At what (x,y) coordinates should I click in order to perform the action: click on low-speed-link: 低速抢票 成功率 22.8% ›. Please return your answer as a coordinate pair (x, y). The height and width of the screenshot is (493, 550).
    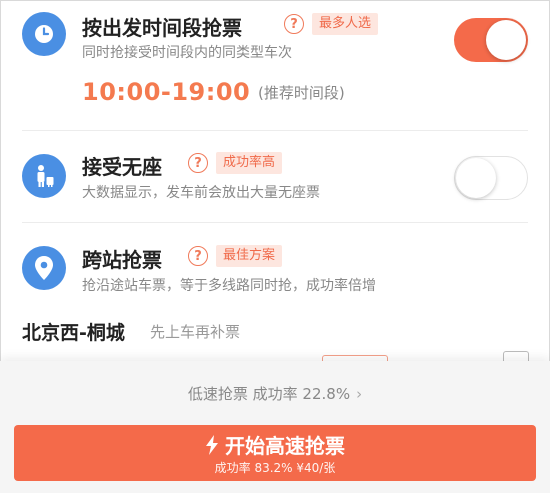
    Looking at the image, I should click on (275, 393).